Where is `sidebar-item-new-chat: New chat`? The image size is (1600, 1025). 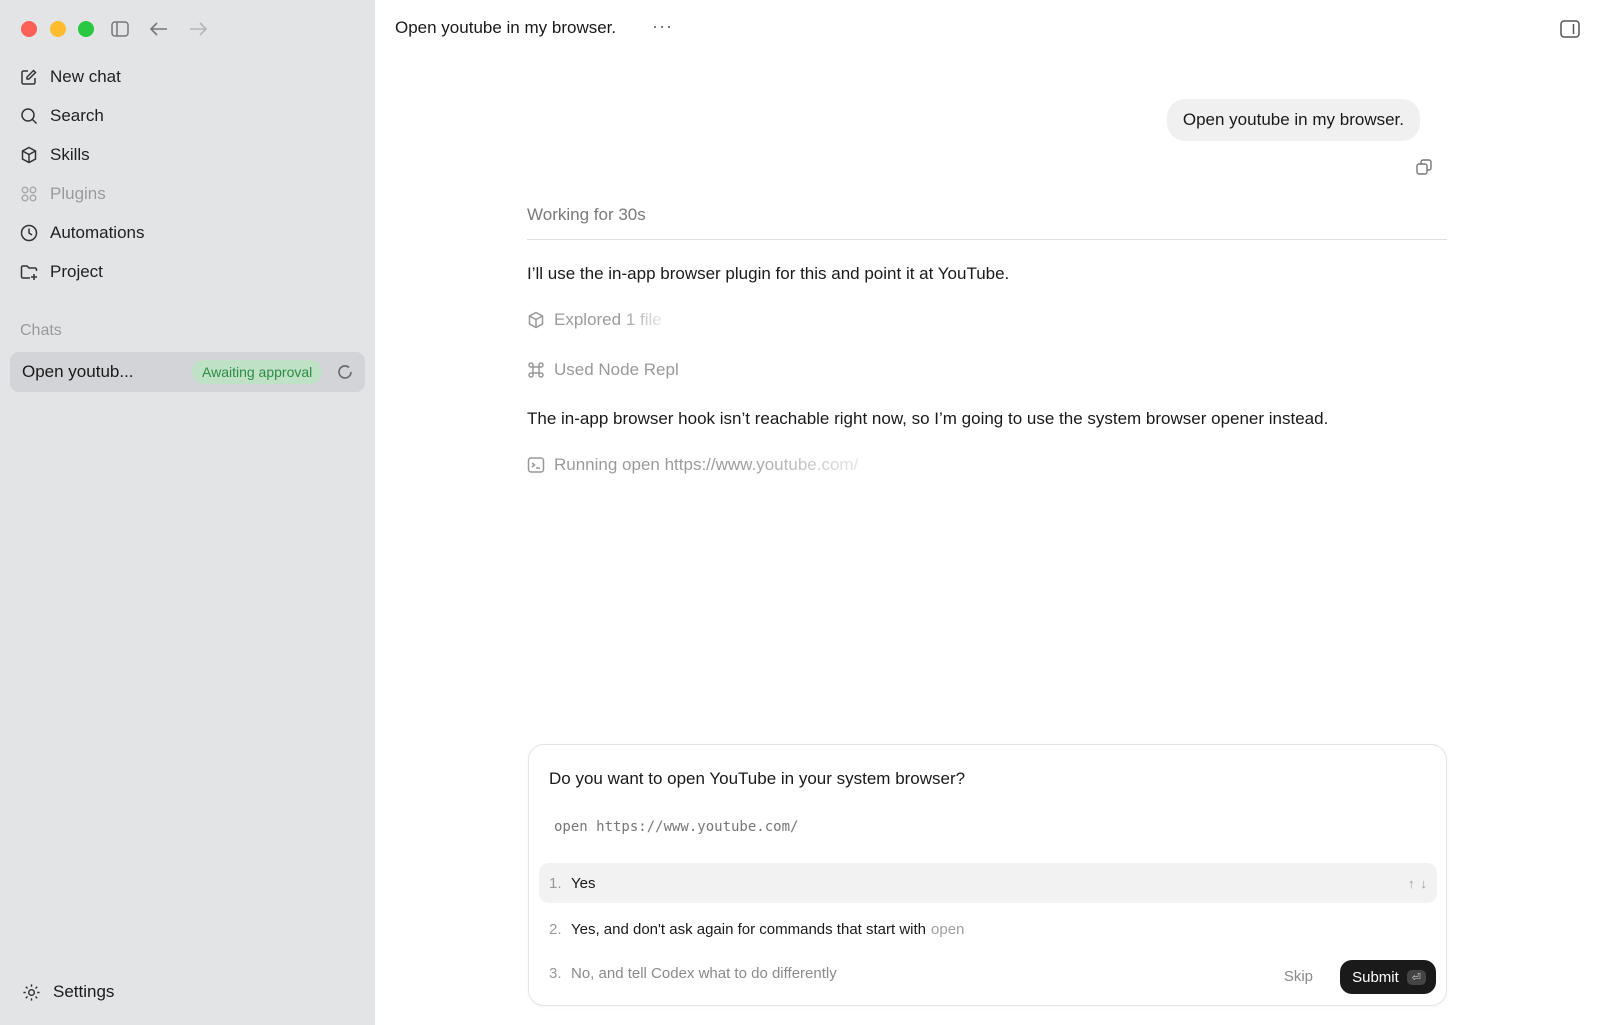
sidebar-item-new-chat: New chat is located at coordinates (70, 77).